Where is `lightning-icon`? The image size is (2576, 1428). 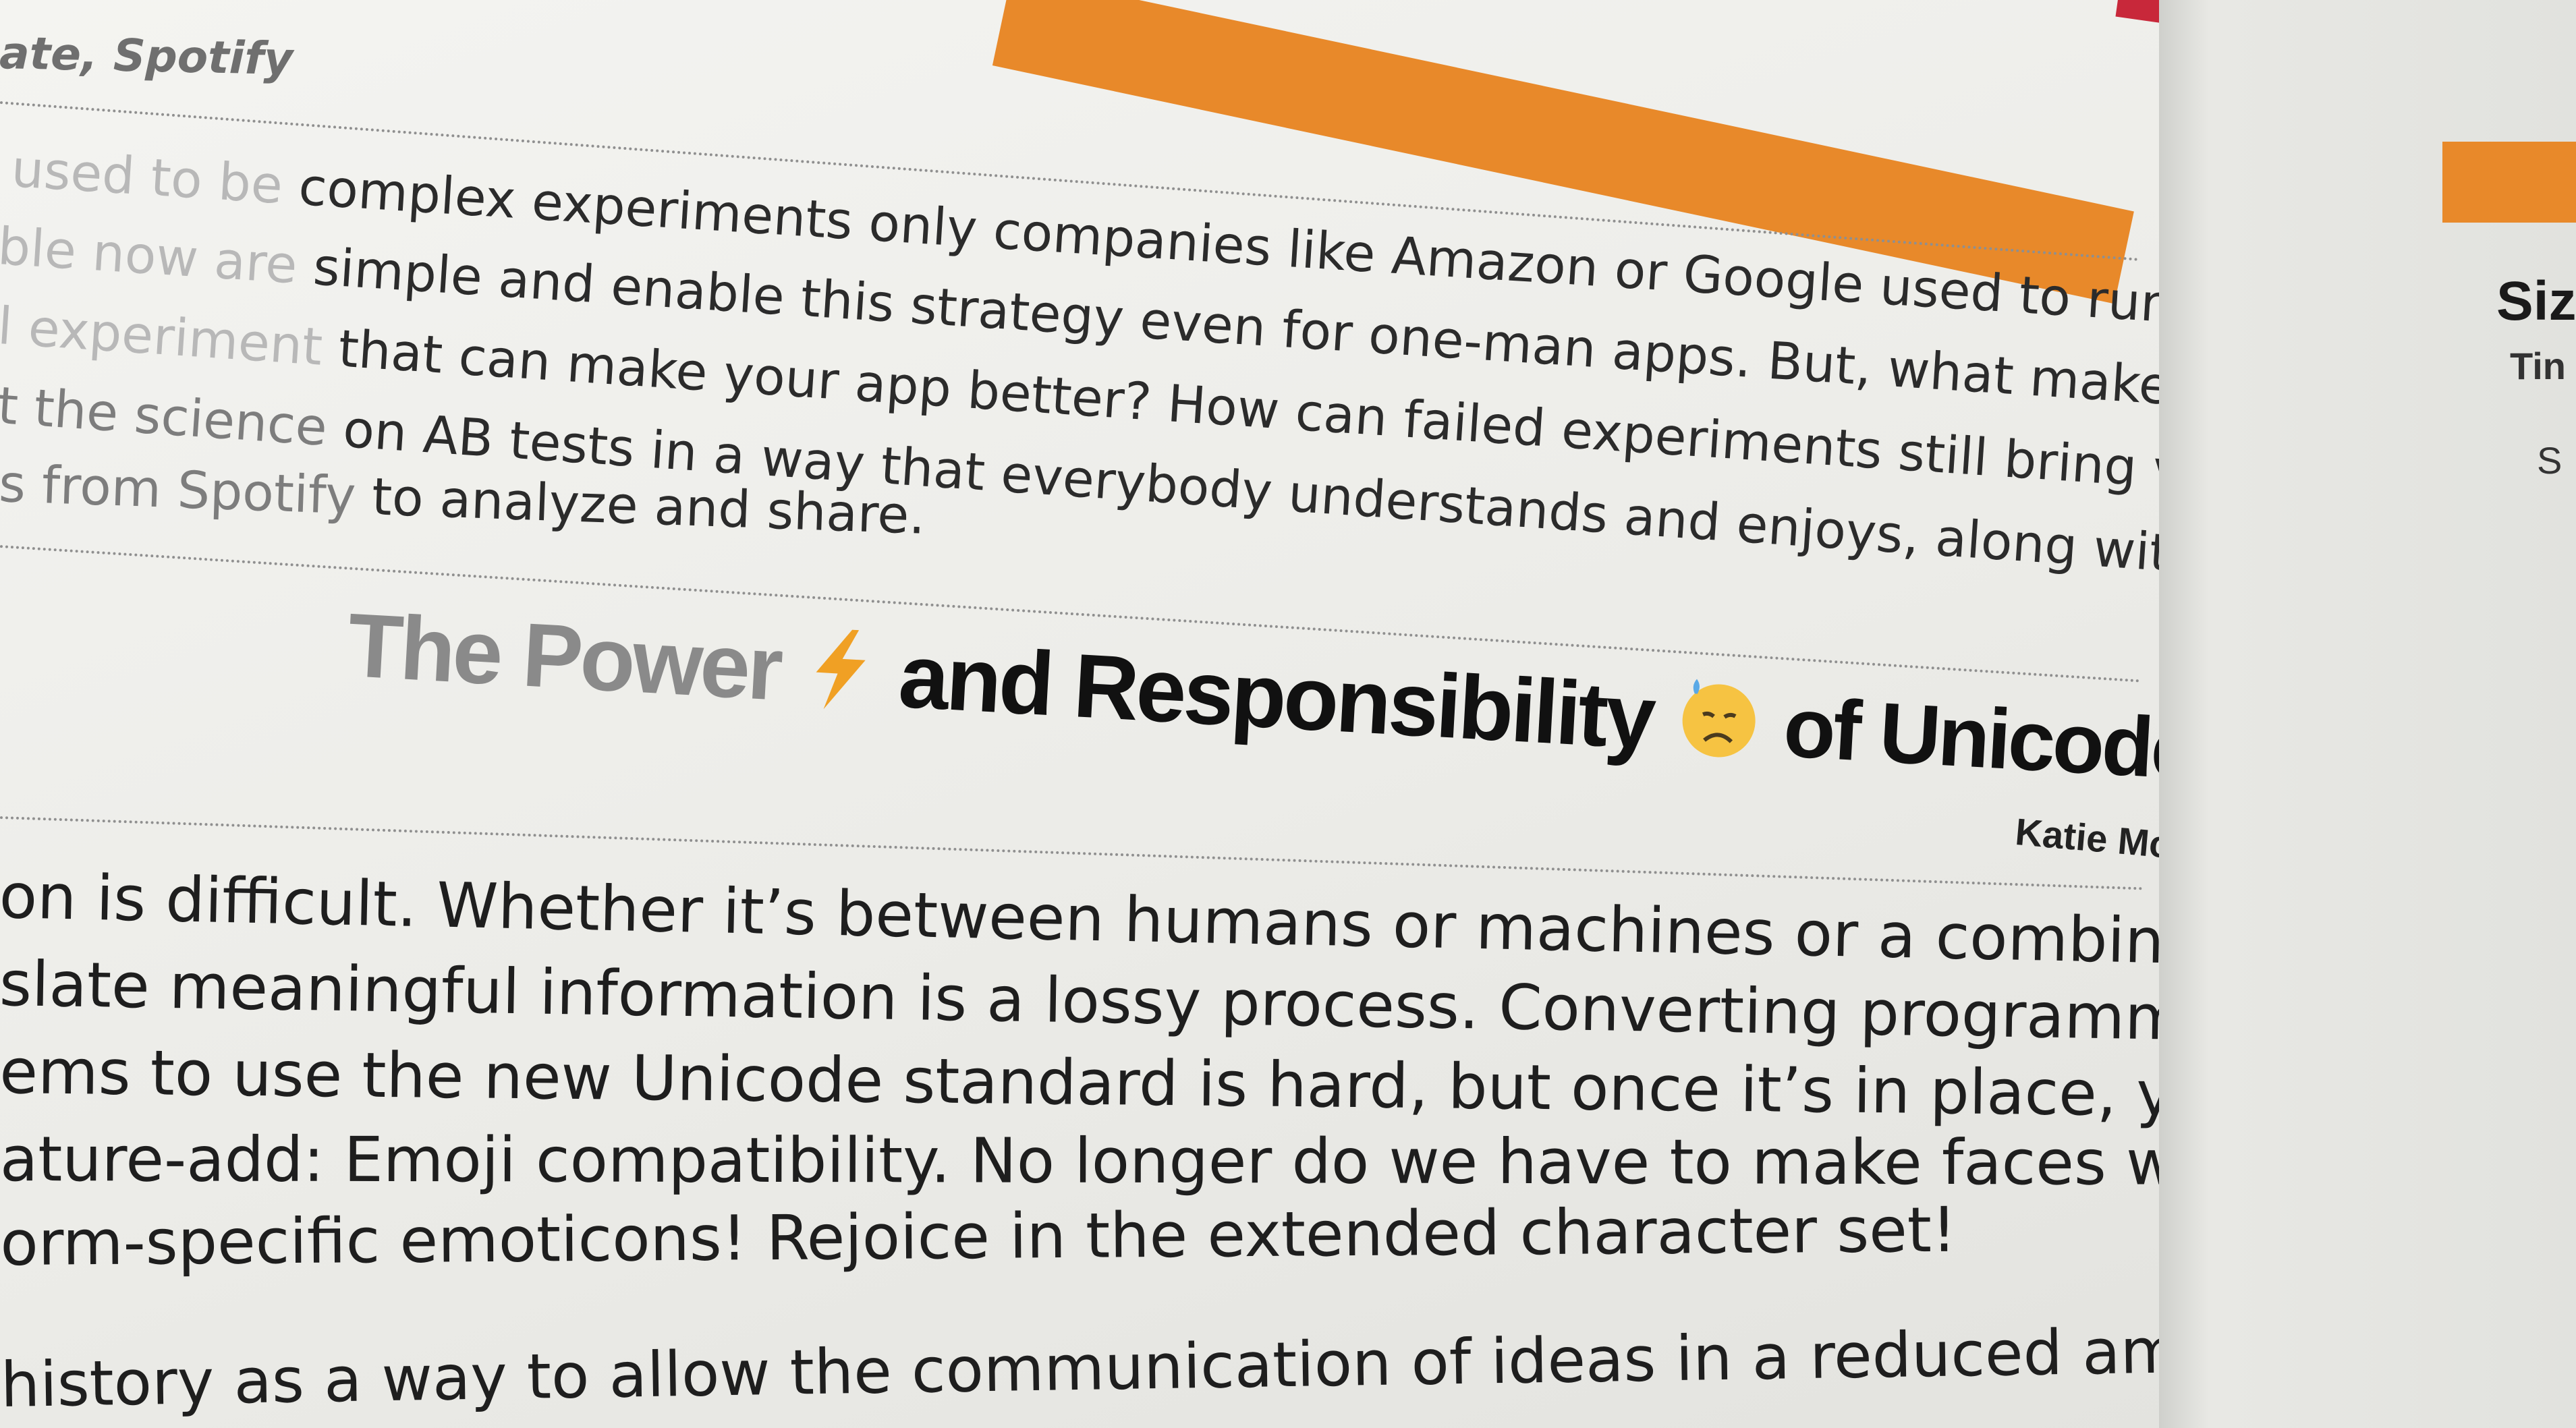 lightning-icon is located at coordinates (839, 679).